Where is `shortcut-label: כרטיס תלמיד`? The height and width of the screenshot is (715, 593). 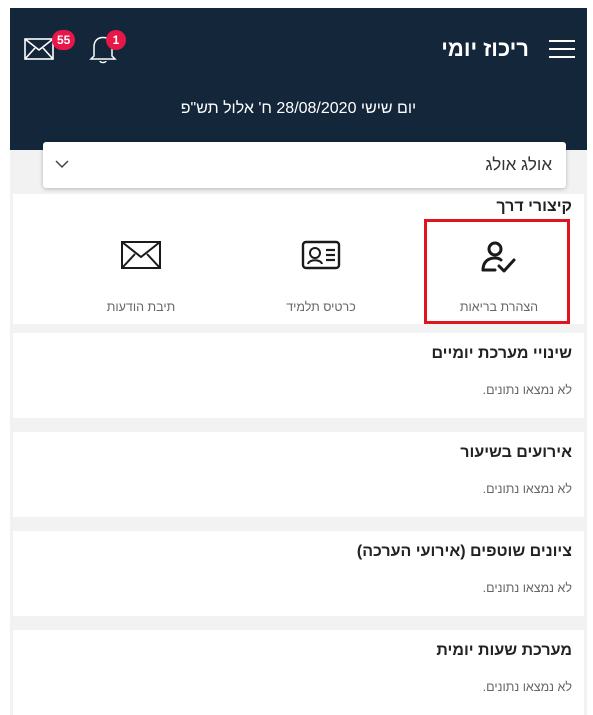
shortcut-label: כרטיס תלמיד is located at coordinates (321, 307).